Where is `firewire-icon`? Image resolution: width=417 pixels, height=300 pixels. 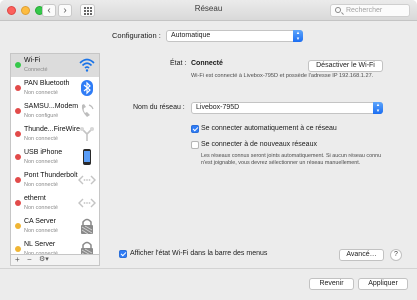 firewire-icon is located at coordinates (87, 134).